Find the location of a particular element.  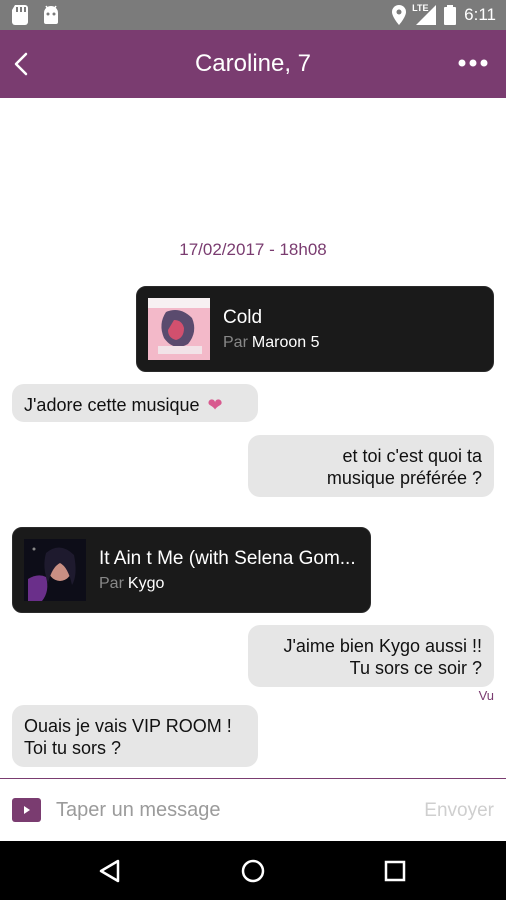

android-icon is located at coordinates (51, 14).